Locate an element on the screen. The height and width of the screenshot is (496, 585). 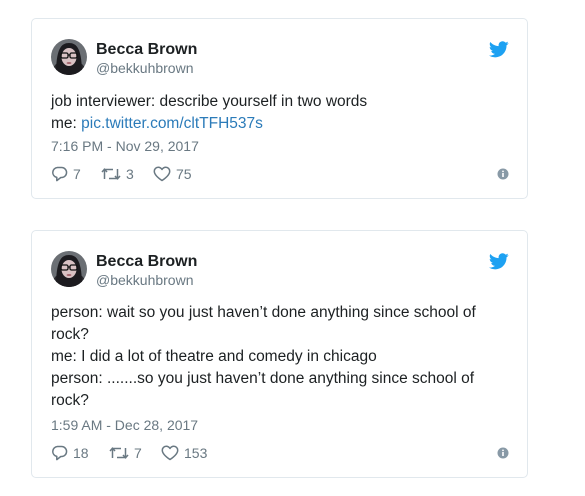
reply-button: 18 is located at coordinates (70, 453).